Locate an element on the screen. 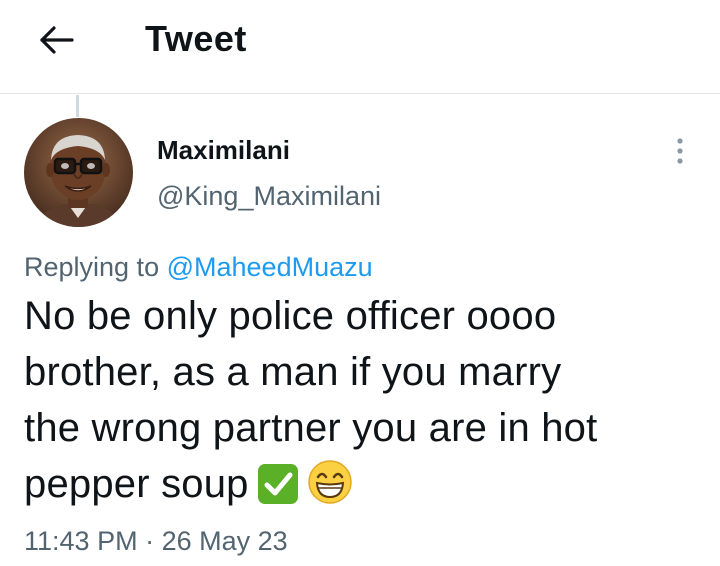 The height and width of the screenshot is (566, 720). grinning-face-emoji is located at coordinates (330, 482).